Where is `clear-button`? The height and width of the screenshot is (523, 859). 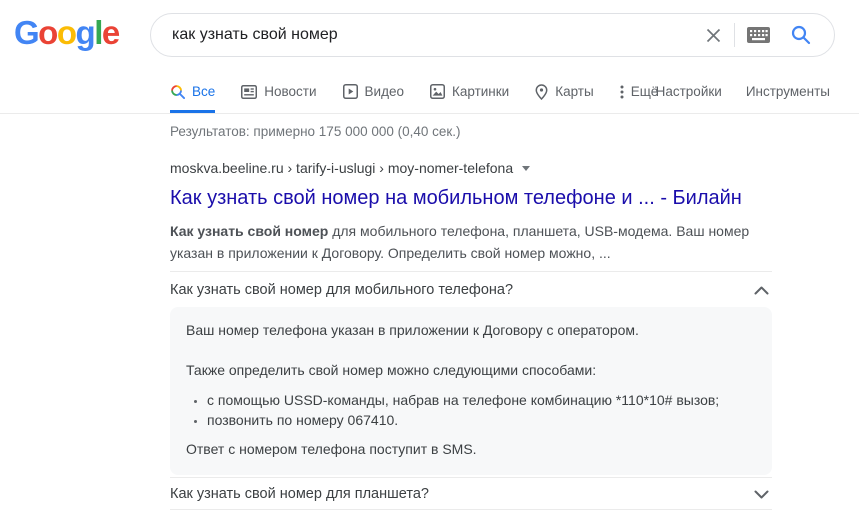 clear-button is located at coordinates (713, 35).